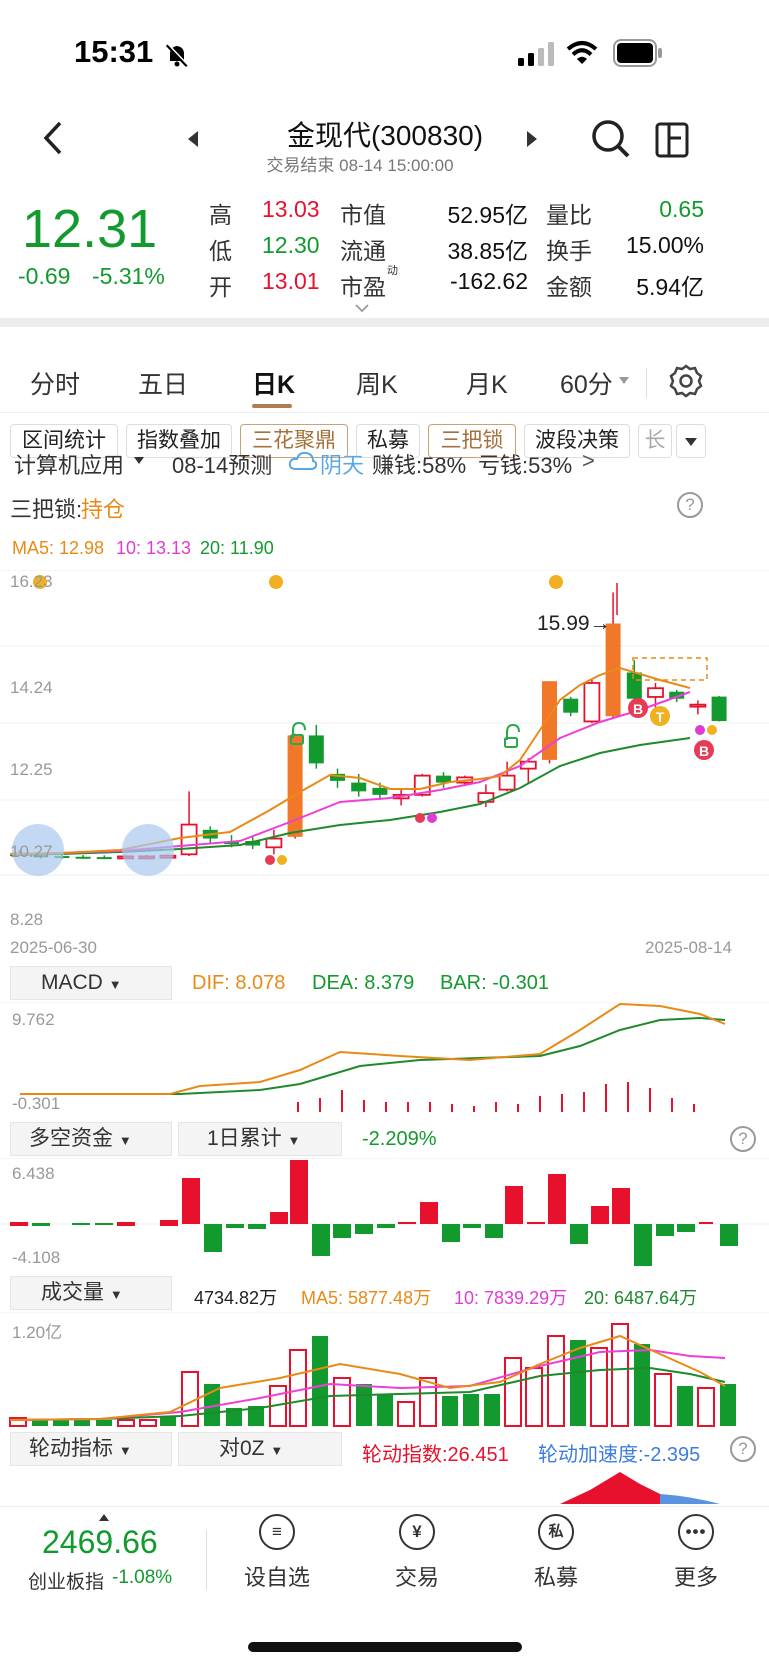  What do you see at coordinates (37, 1332) in the screenshot?
I see `volume-y-top: 1.20亿` at bounding box center [37, 1332].